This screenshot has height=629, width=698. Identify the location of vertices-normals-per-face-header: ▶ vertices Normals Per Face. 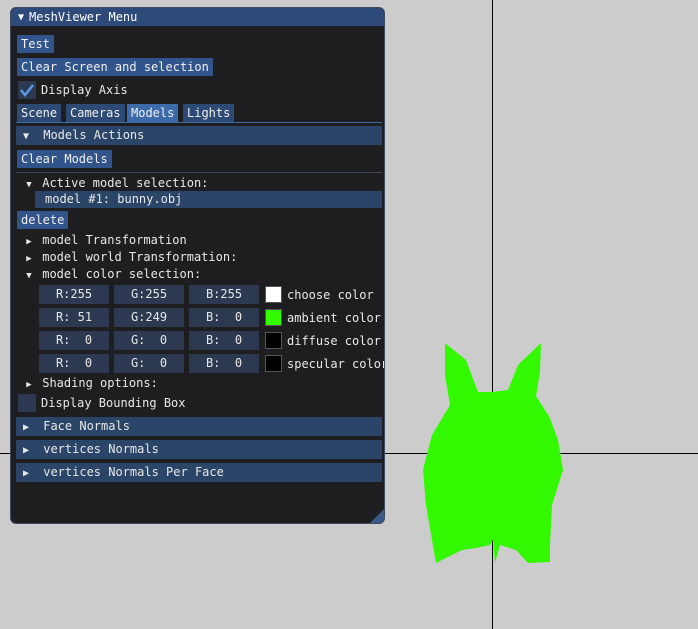
(199, 472).